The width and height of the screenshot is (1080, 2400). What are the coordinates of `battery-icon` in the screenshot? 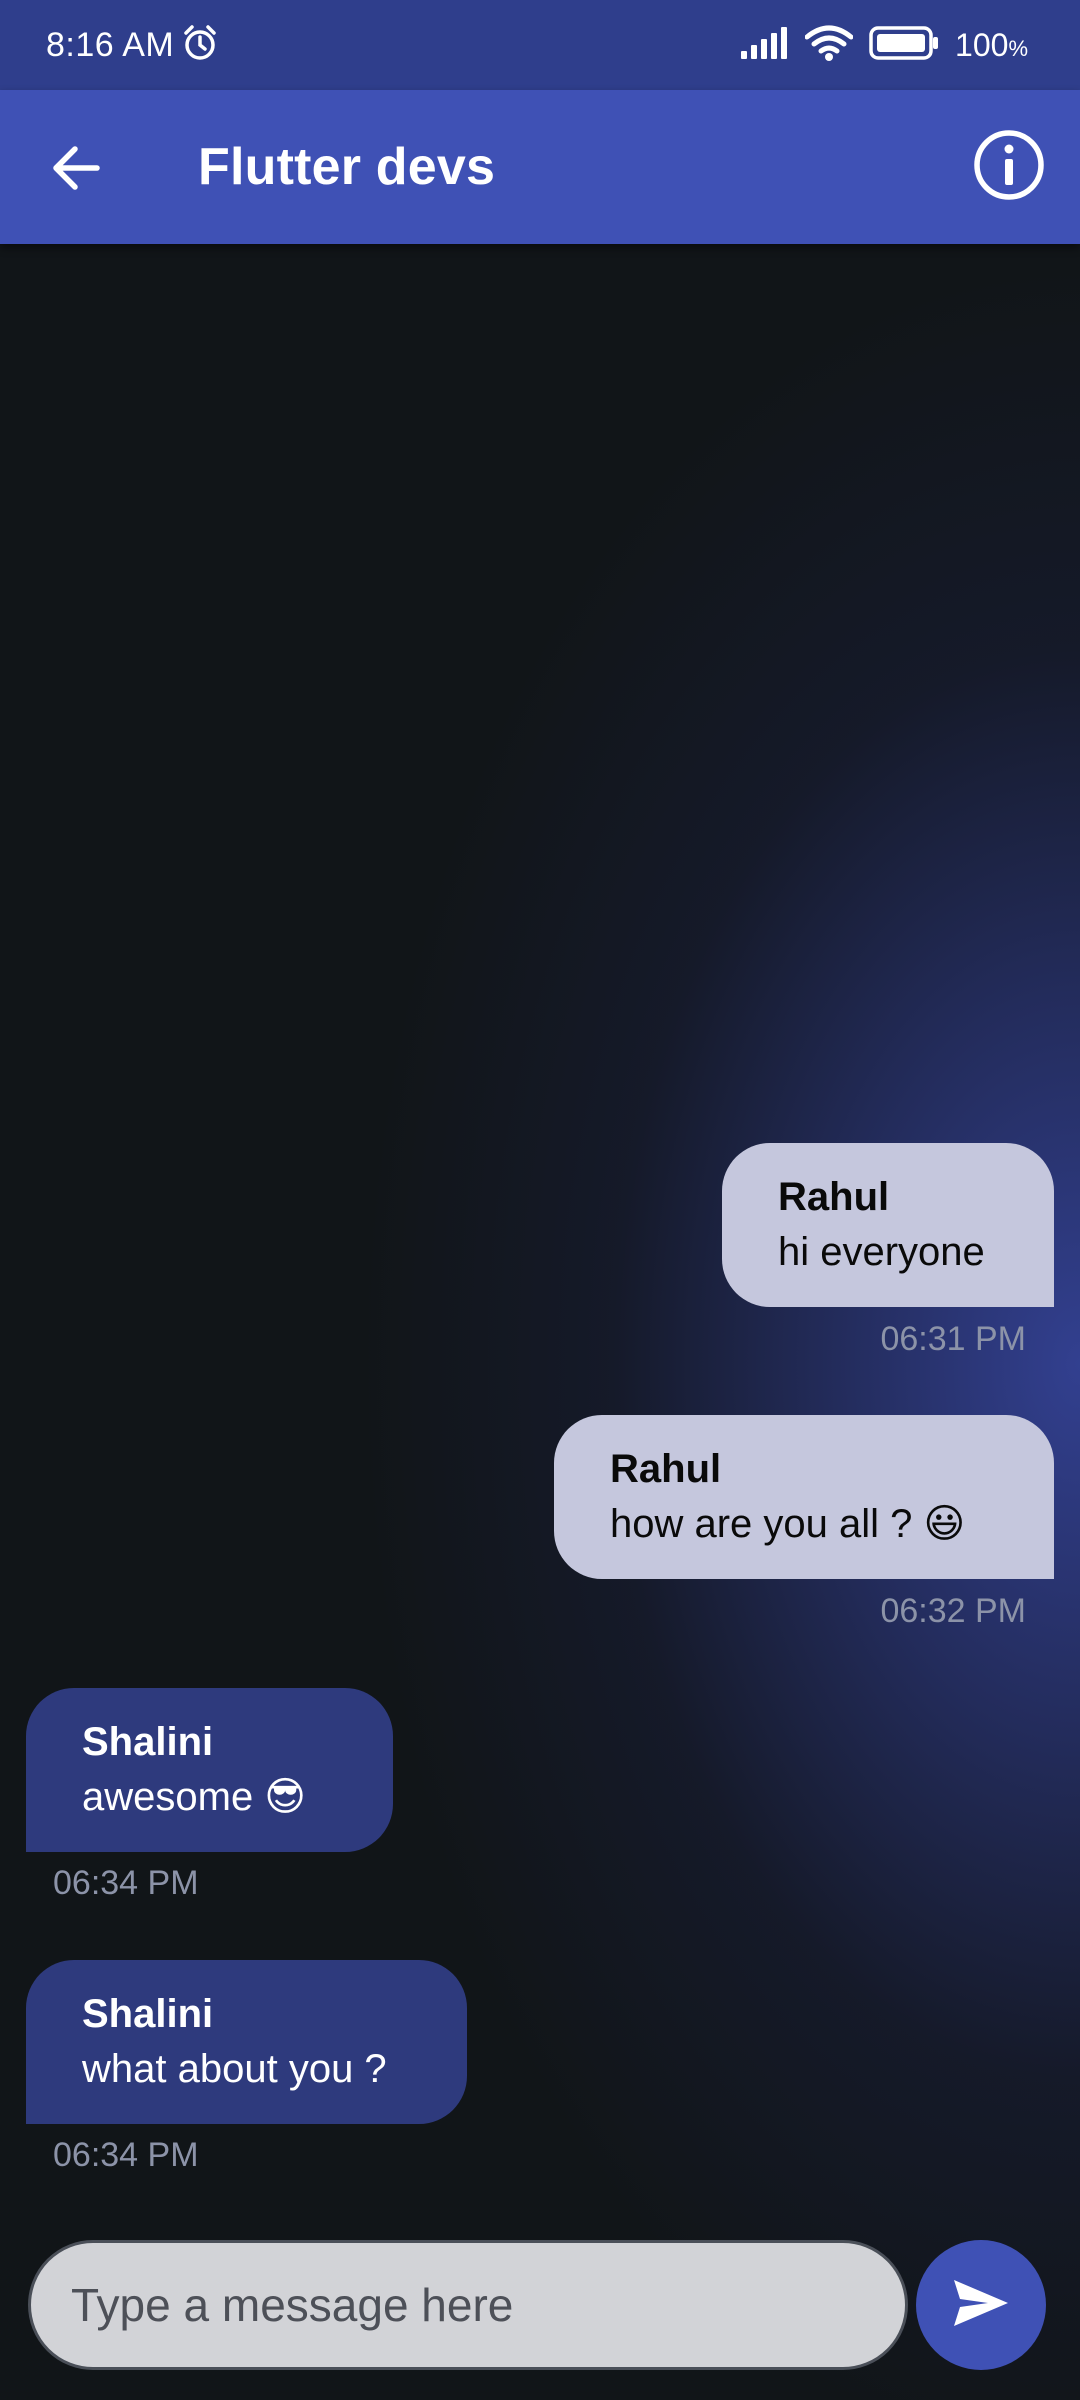 It's located at (904, 45).